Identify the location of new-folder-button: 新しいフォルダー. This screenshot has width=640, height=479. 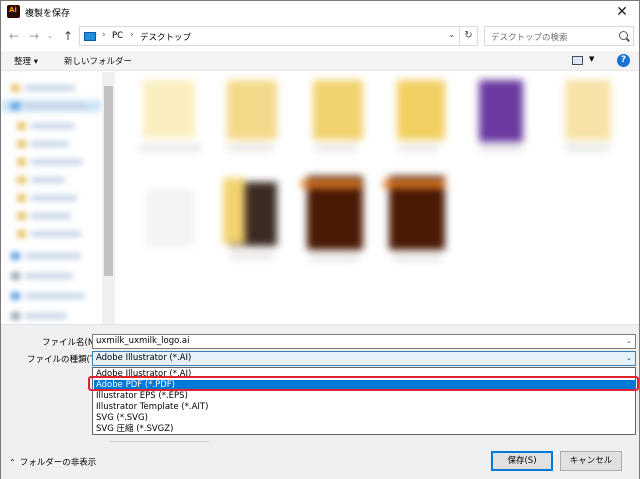
(98, 61).